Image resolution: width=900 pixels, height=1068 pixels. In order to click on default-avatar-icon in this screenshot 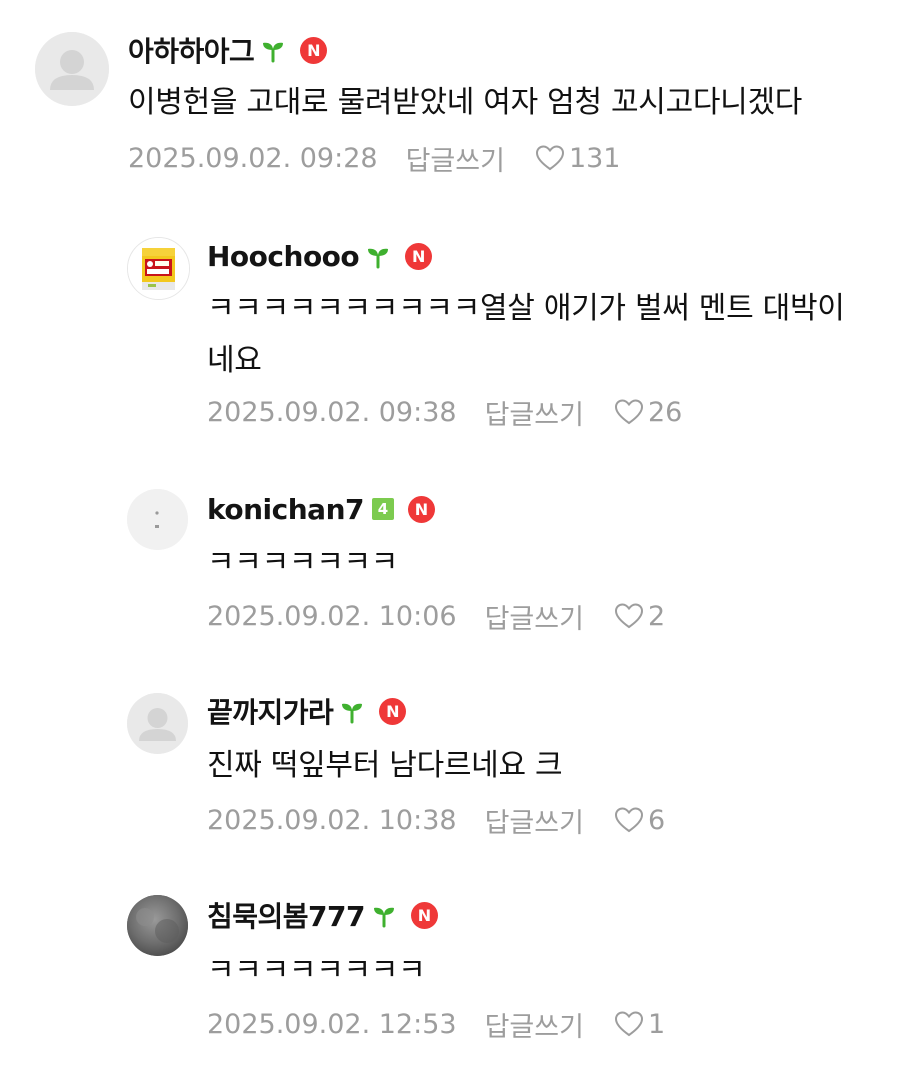, I will do `click(157, 519)`.